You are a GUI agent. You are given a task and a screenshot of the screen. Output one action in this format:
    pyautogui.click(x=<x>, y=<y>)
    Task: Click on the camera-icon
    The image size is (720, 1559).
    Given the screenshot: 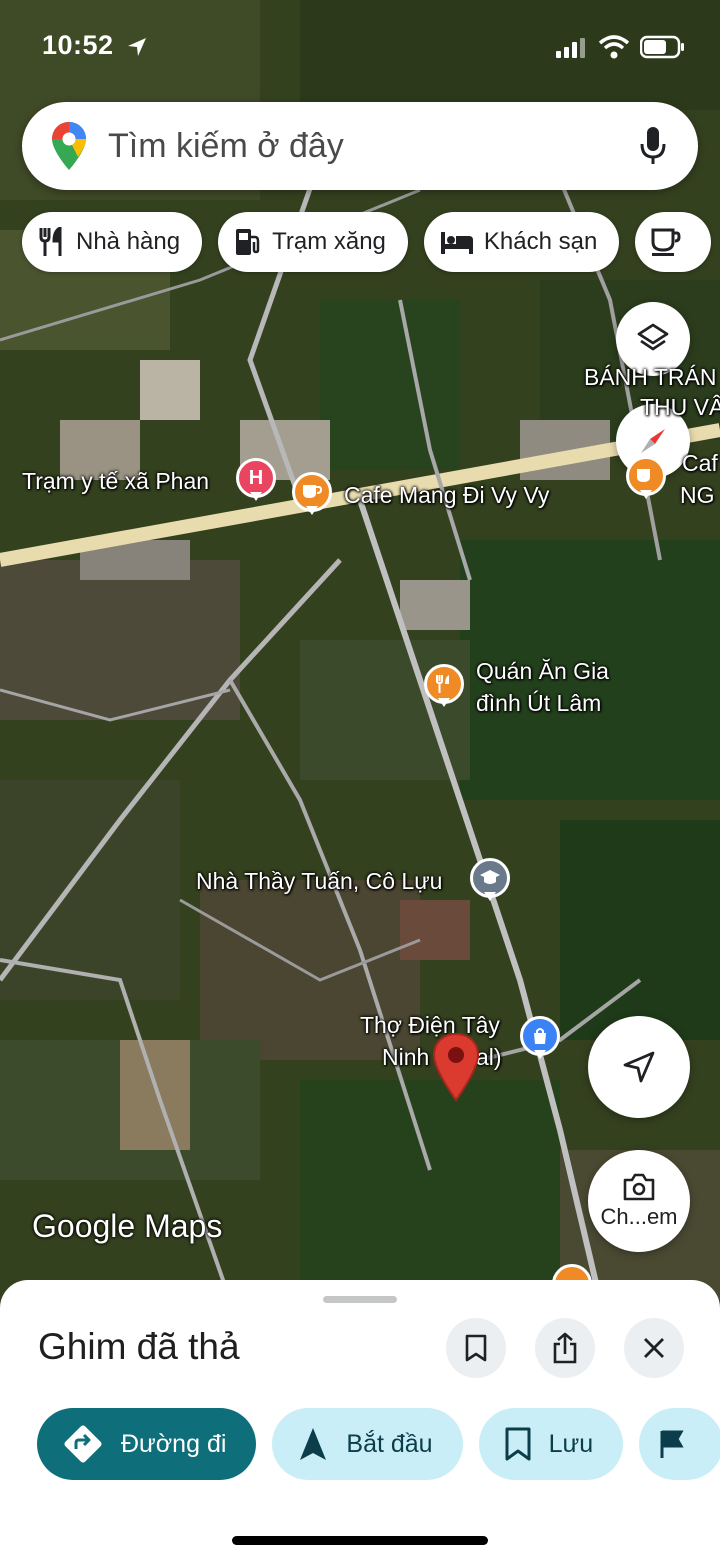 What is the action you would take?
    pyautogui.click(x=639, y=1187)
    